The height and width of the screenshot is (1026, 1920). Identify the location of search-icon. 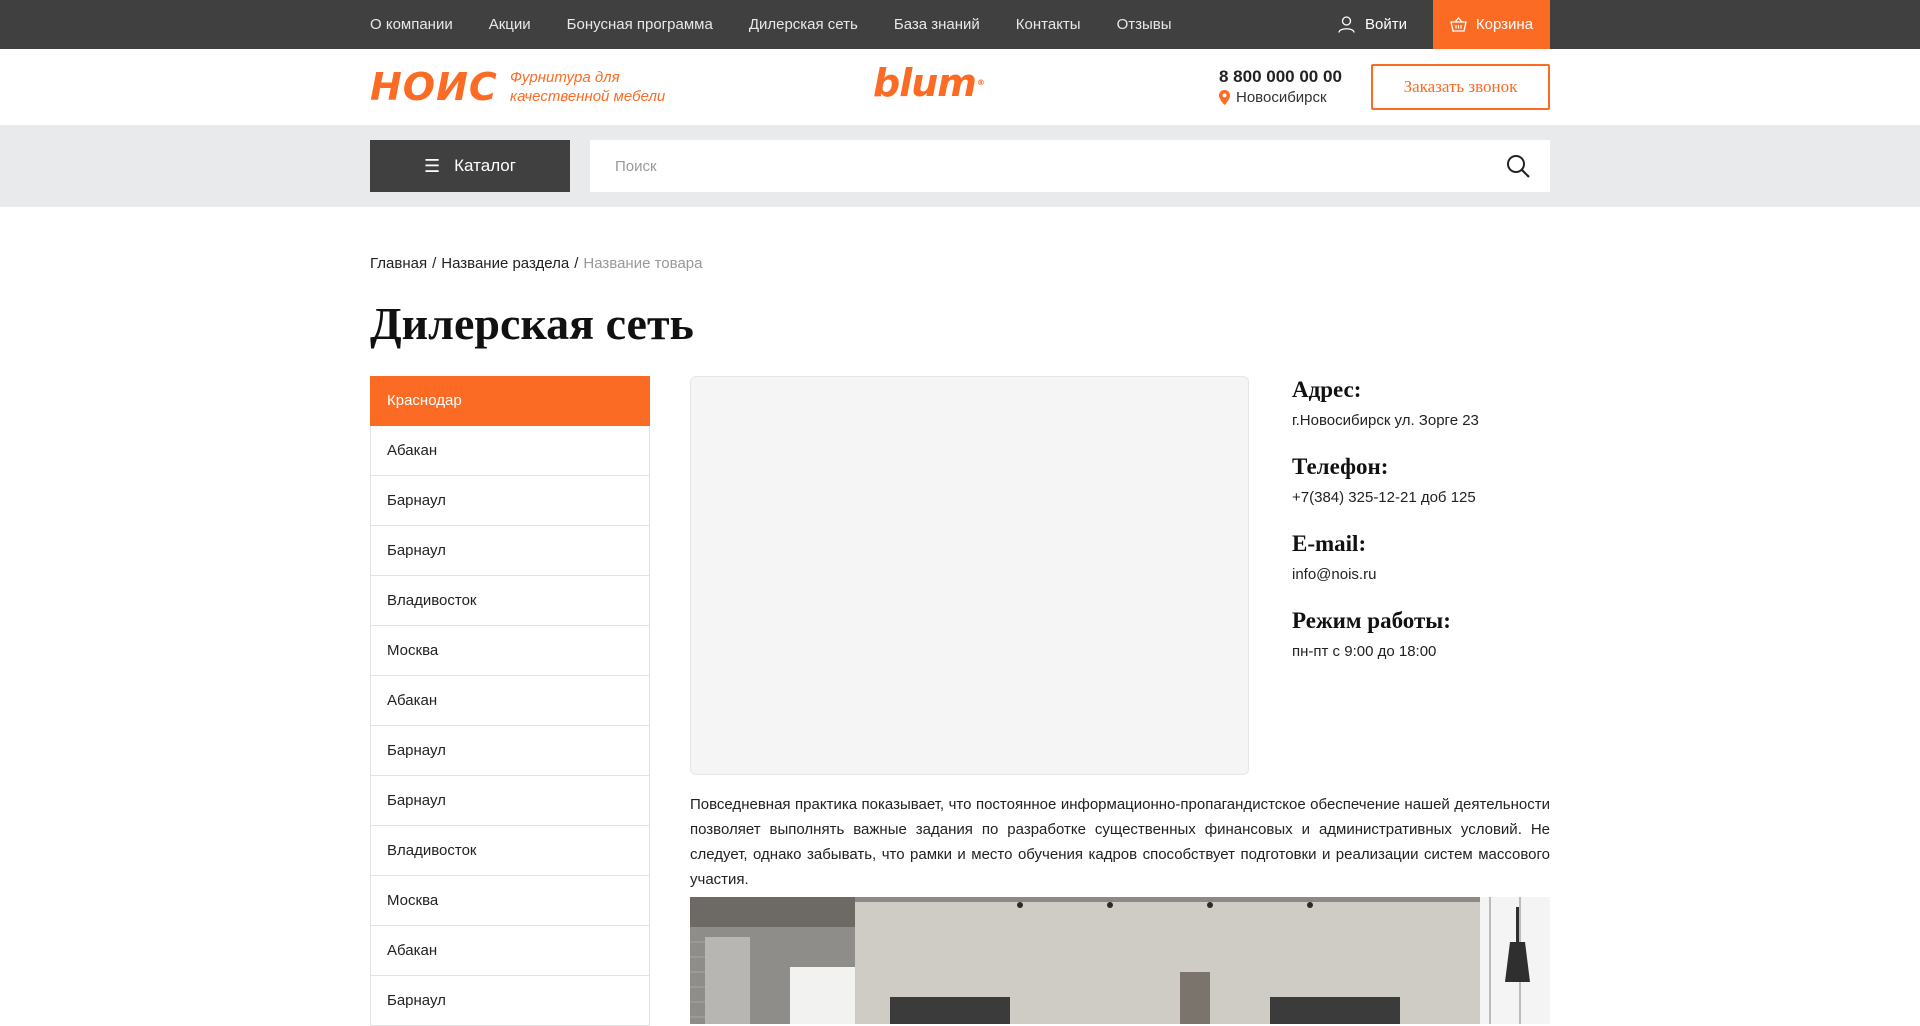
(1518, 166).